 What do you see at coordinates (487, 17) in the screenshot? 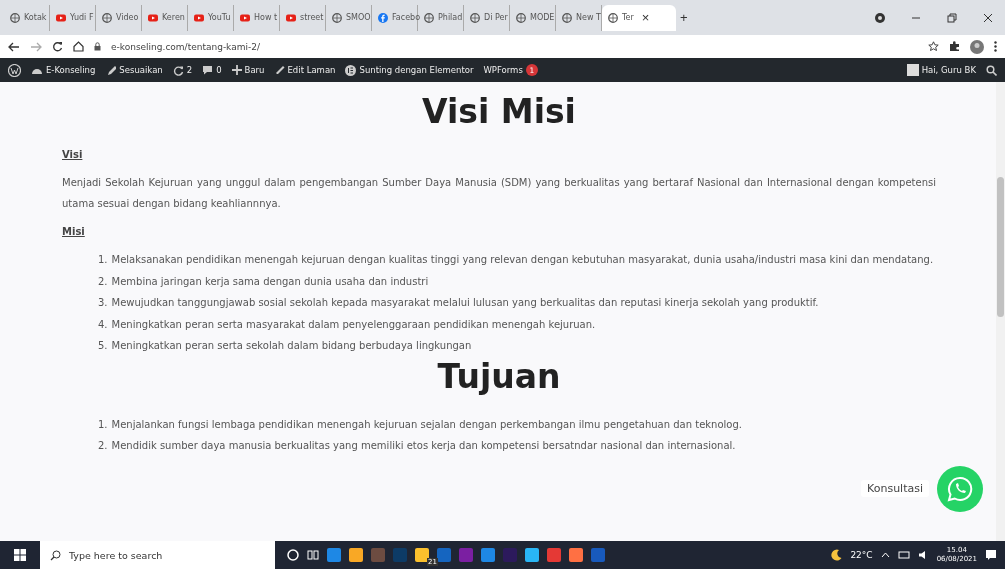
I see `browser-tab: Di Per` at bounding box center [487, 17].